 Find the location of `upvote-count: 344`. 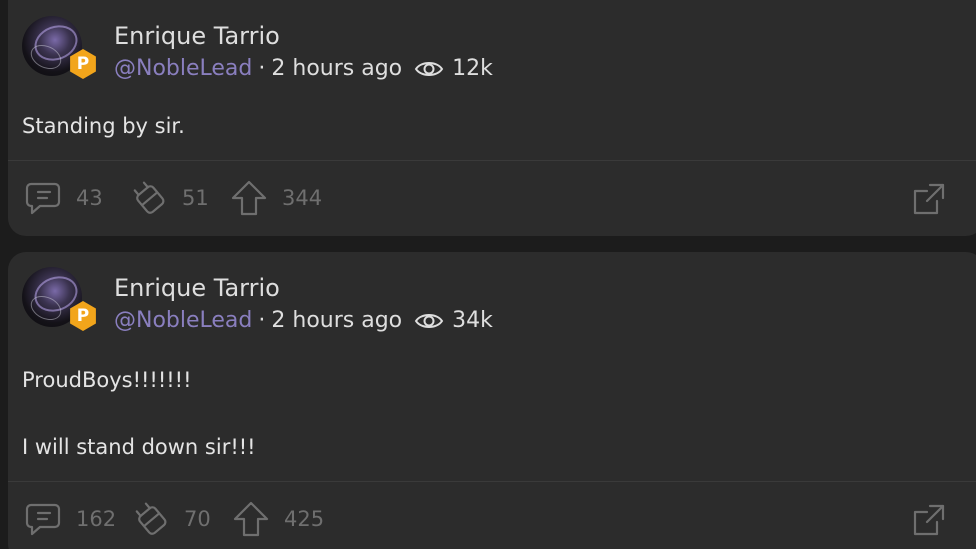

upvote-count: 344 is located at coordinates (302, 198).